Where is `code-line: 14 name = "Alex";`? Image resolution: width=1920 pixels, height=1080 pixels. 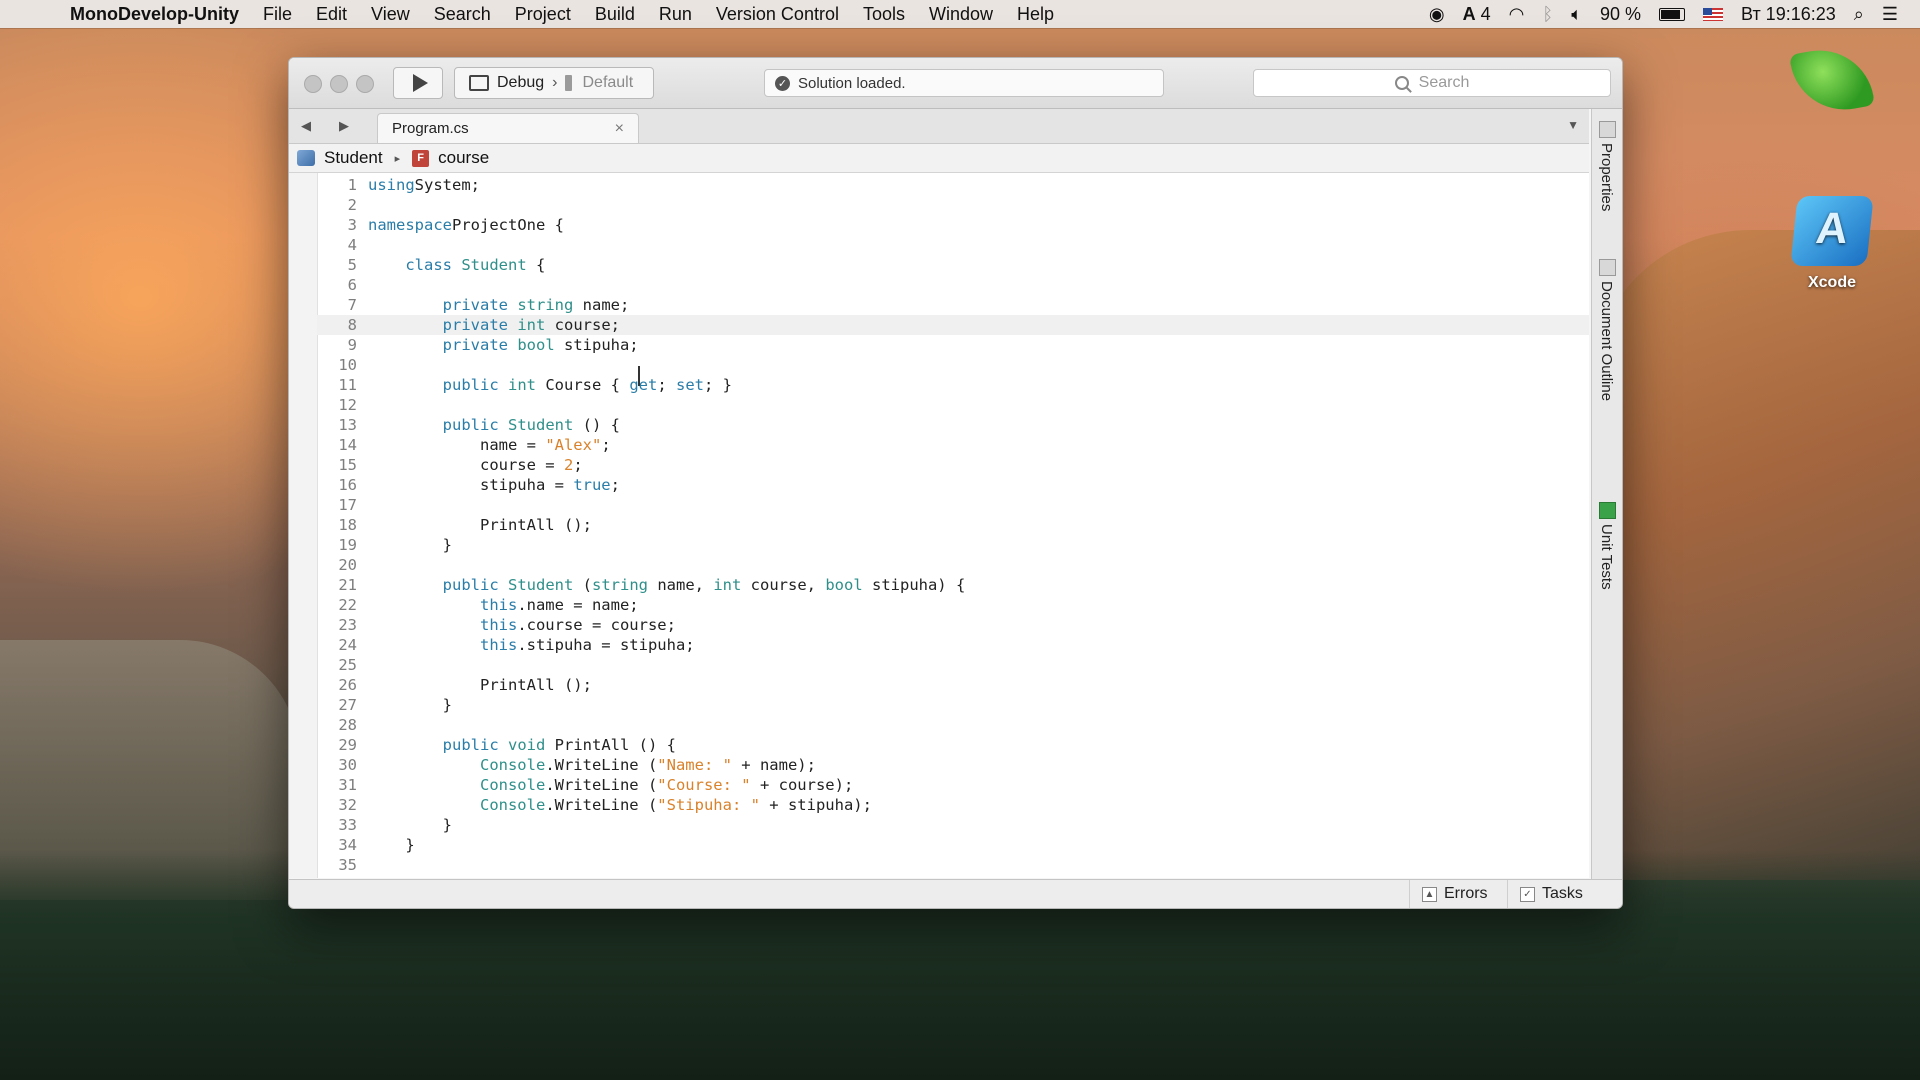
code-line: 14 name = "Alex"; is located at coordinates (953, 445).